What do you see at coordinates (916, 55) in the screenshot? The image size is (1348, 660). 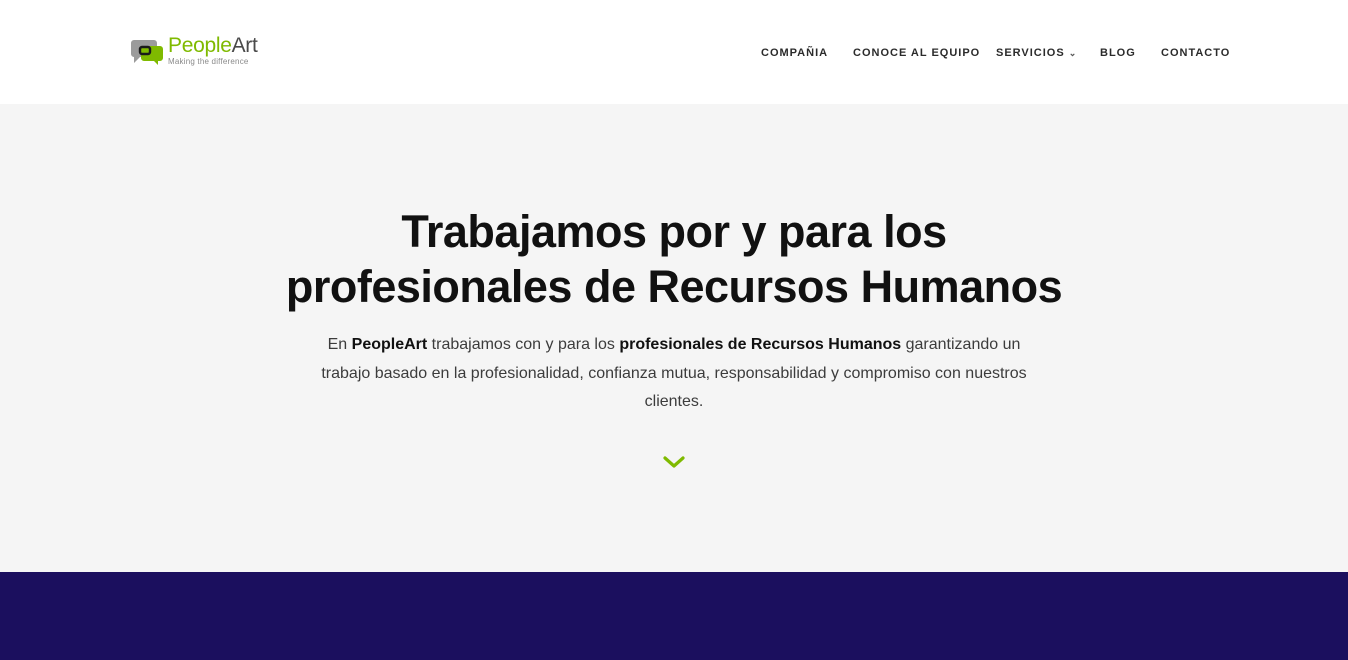 I see `nav-item-conoce-al-equipo: CONOCE AL EQUIPO` at bounding box center [916, 55].